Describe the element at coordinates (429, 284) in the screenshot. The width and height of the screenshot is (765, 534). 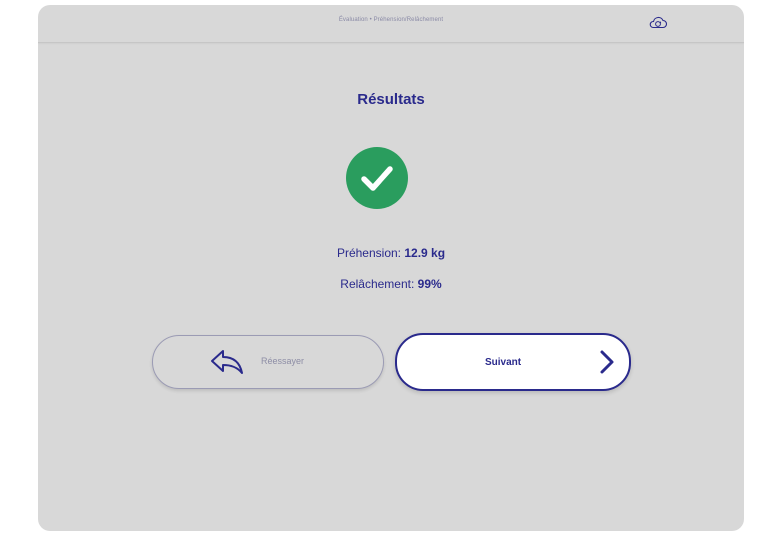
I see `relachement-value: 99%` at that location.